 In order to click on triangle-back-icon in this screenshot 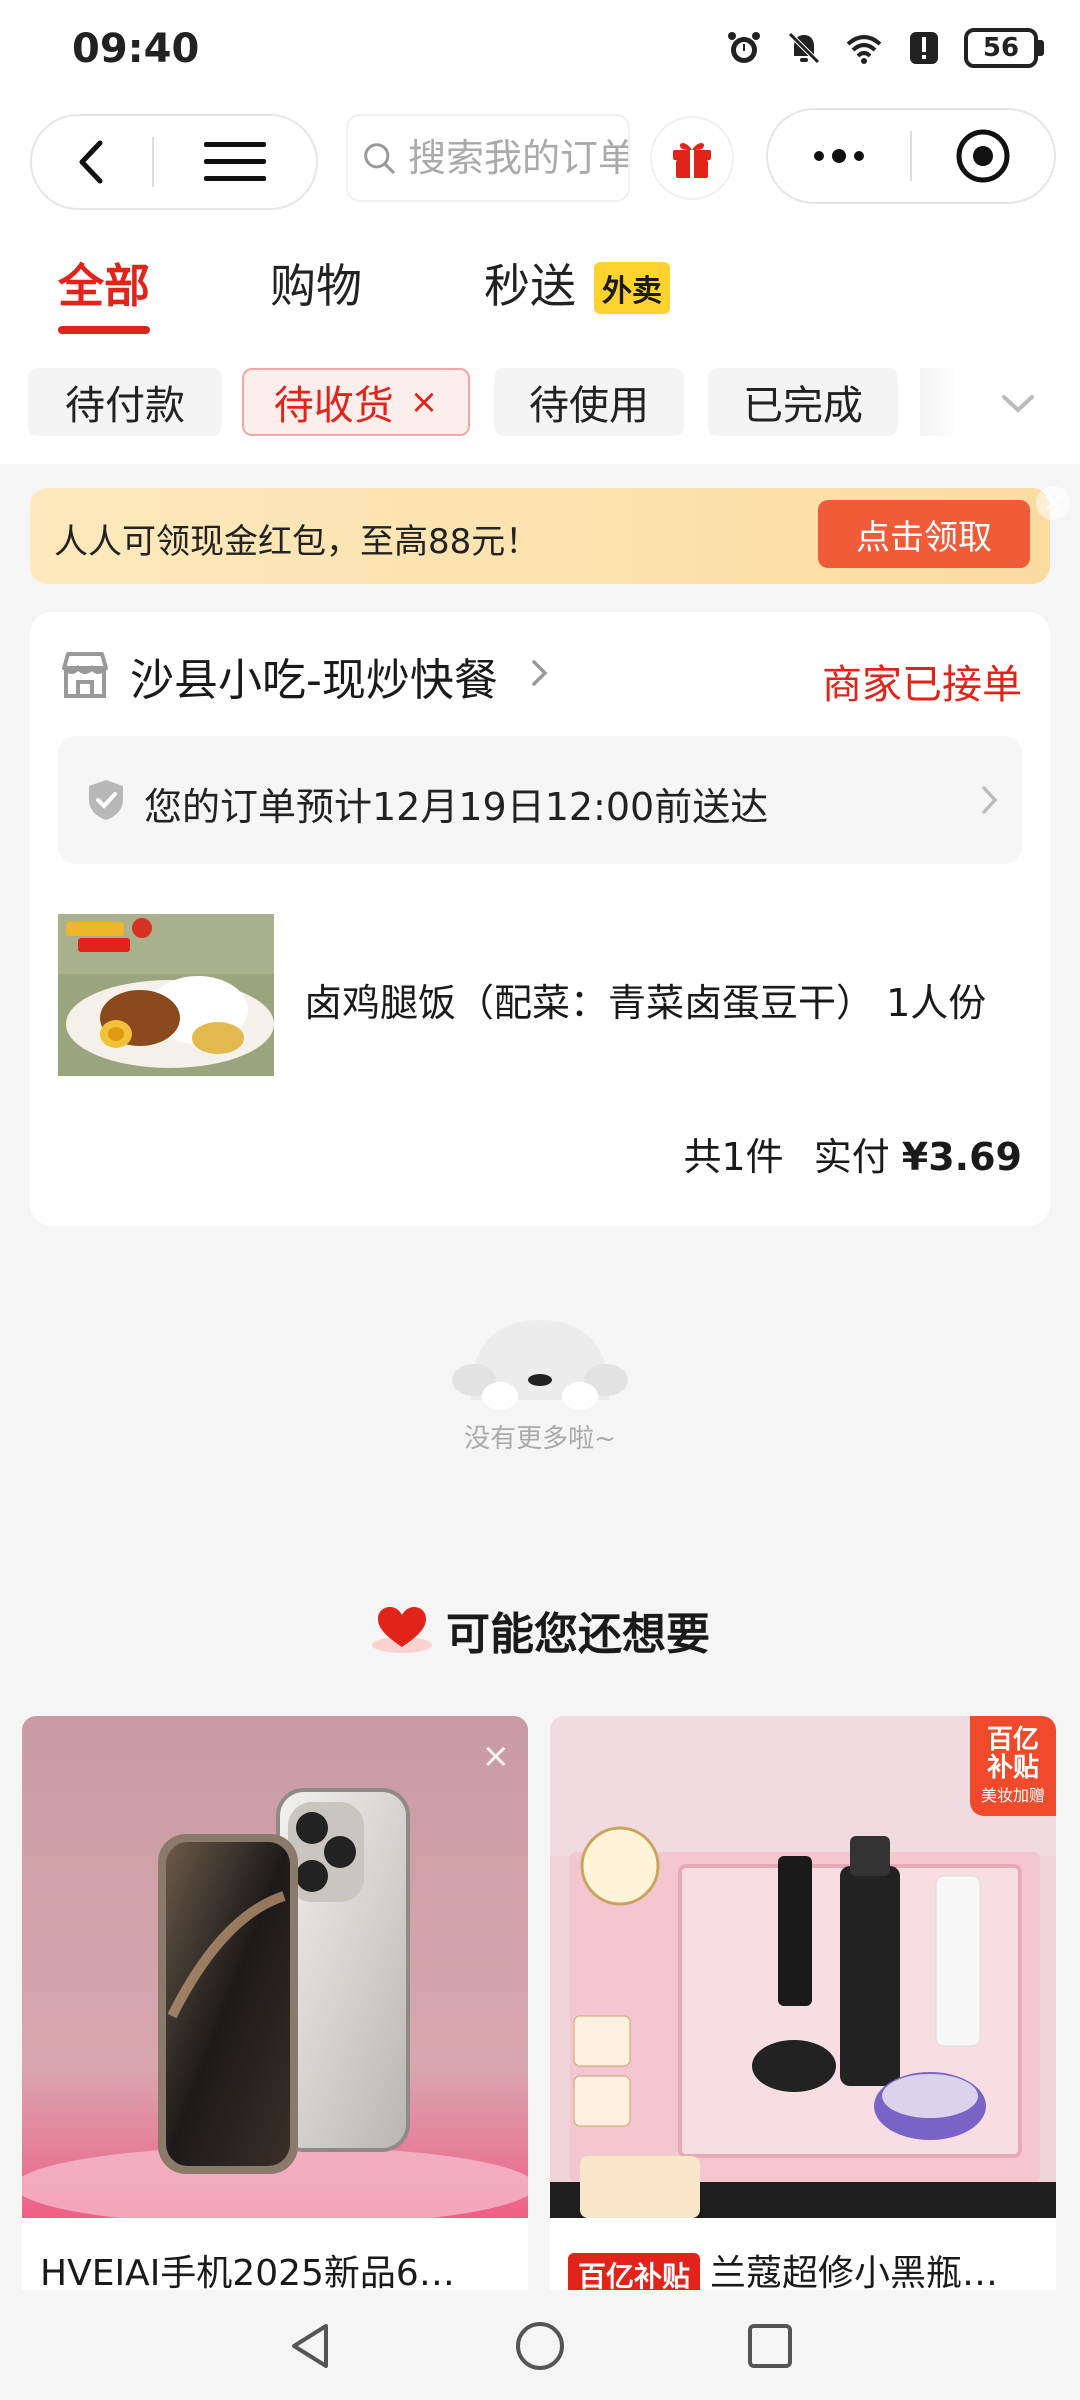, I will do `click(310, 2346)`.